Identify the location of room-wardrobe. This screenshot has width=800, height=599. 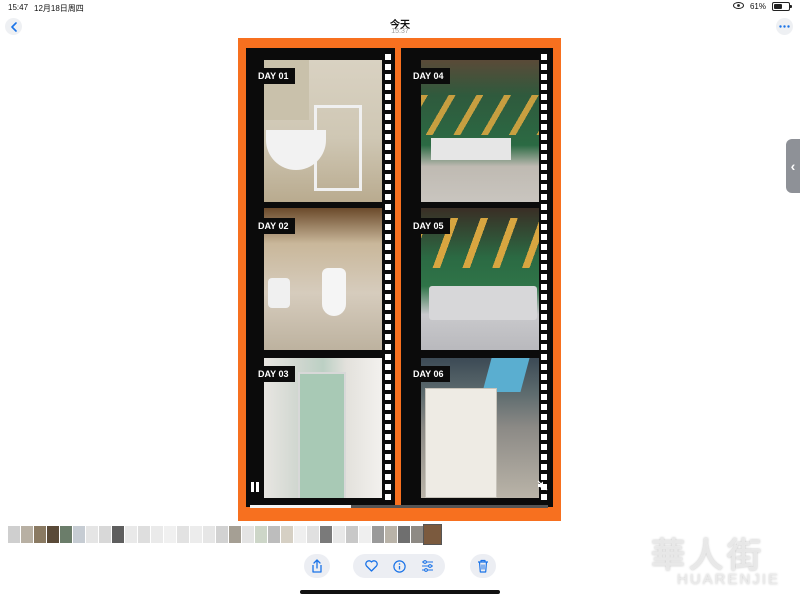
(461, 443).